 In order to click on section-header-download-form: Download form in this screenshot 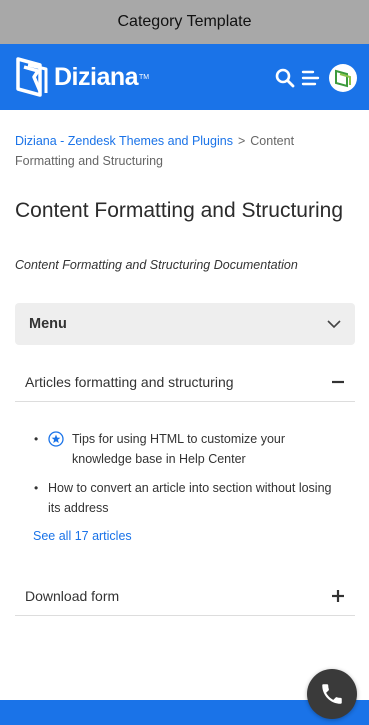, I will do `click(185, 596)`.